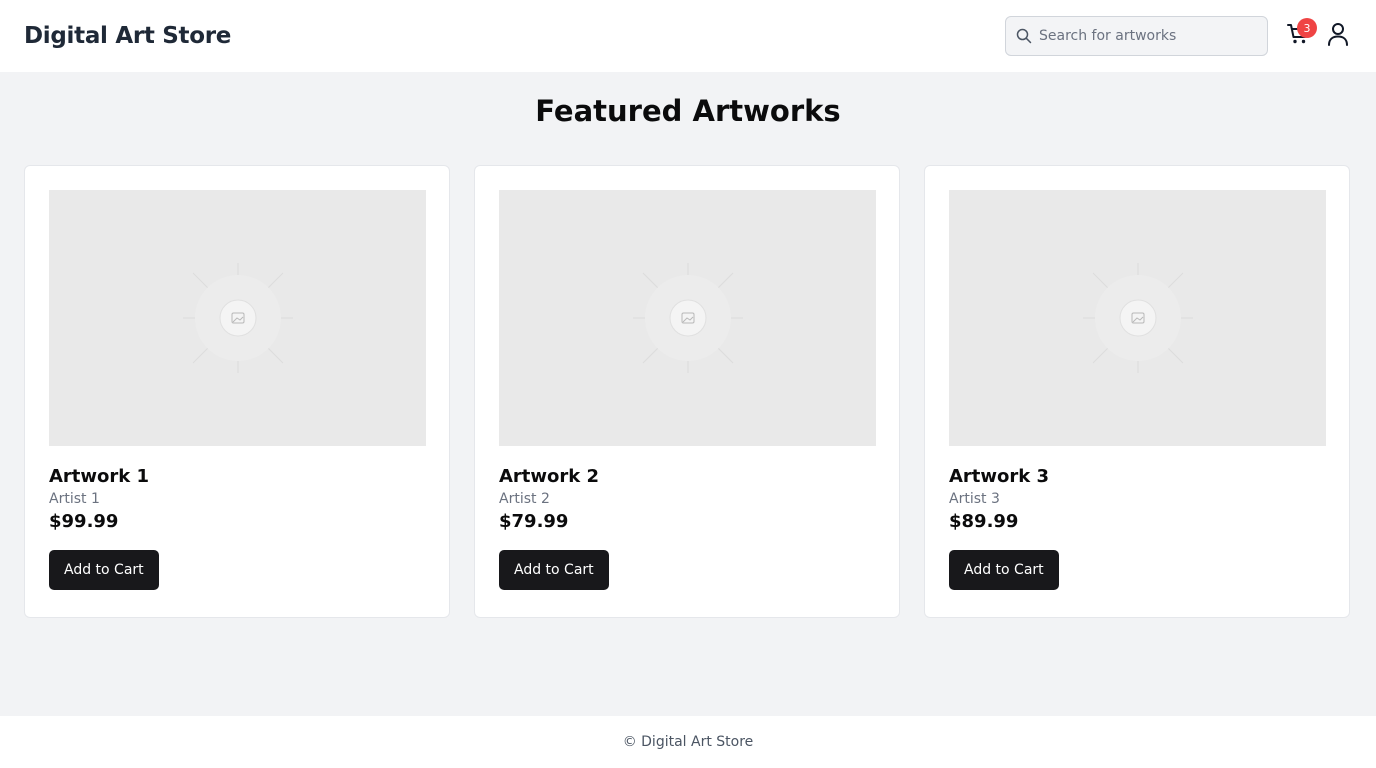 The image size is (1376, 768). What do you see at coordinates (127, 36) in the screenshot?
I see `brand-logo: Digital Art Store` at bounding box center [127, 36].